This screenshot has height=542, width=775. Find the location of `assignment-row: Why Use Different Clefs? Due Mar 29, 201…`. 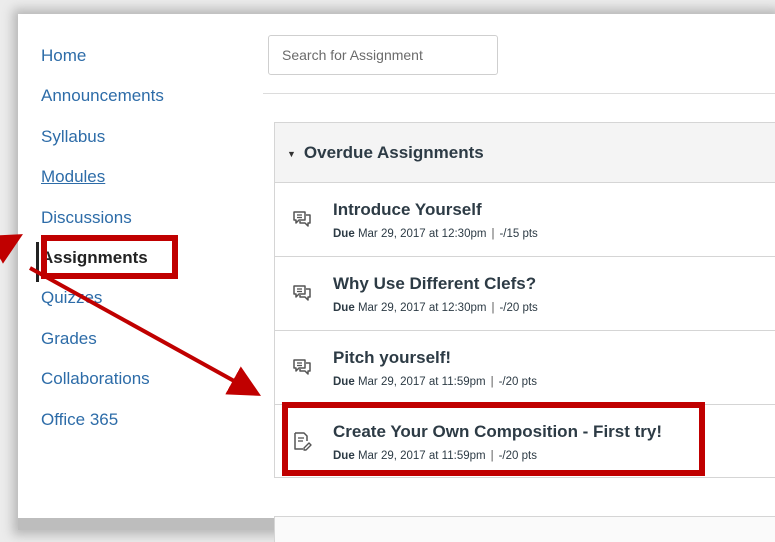

assignment-row: Why Use Different Clefs? Due Mar 29, 201… is located at coordinates (525, 294).